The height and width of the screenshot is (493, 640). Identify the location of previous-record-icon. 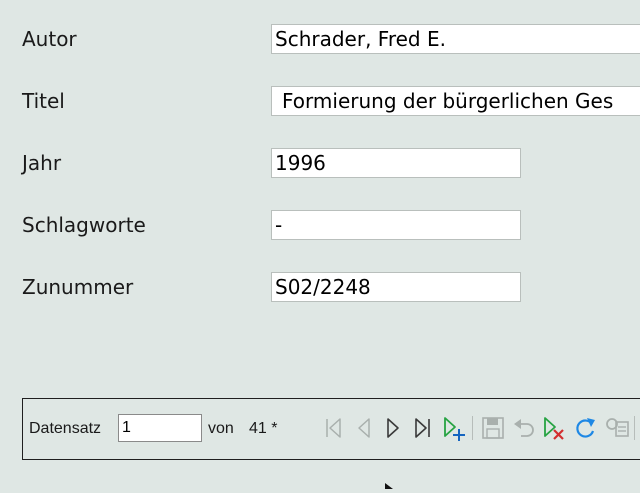
(363, 428).